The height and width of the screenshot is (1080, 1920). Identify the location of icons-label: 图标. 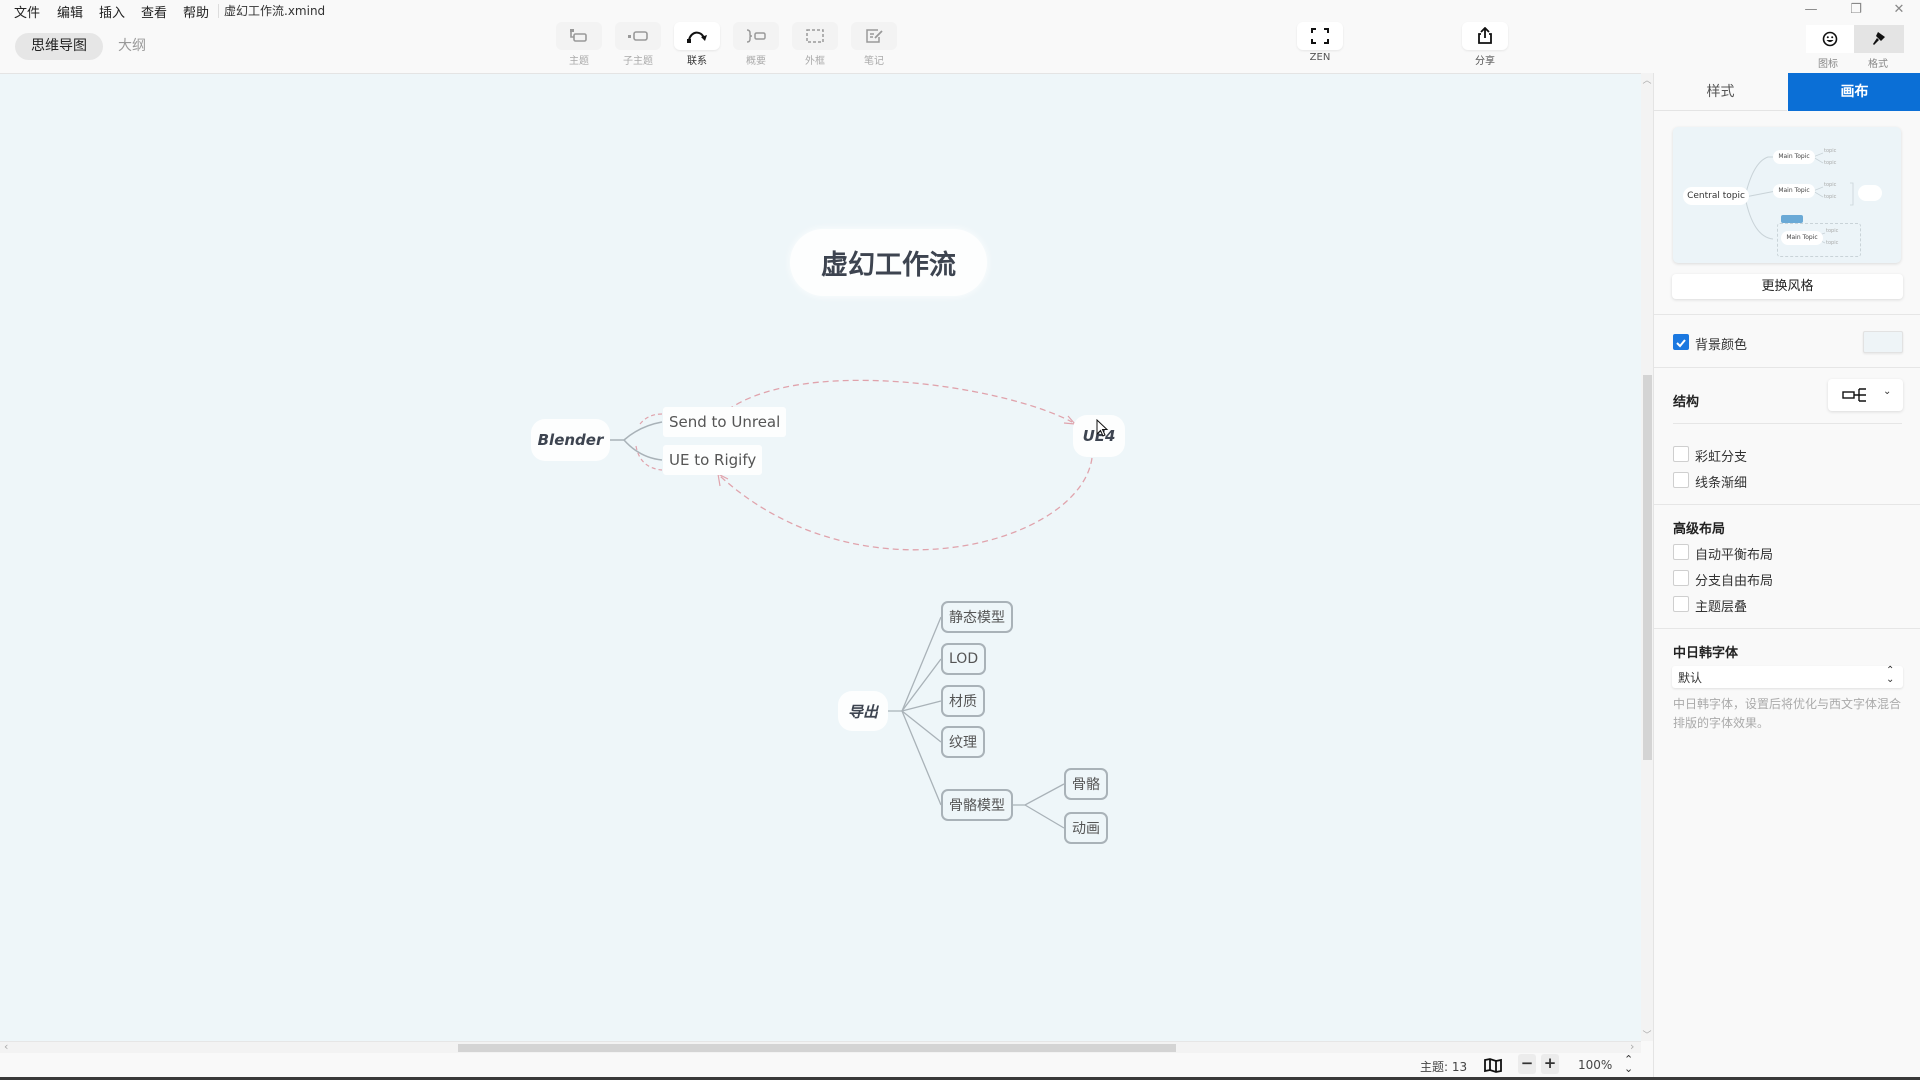
(1828, 64).